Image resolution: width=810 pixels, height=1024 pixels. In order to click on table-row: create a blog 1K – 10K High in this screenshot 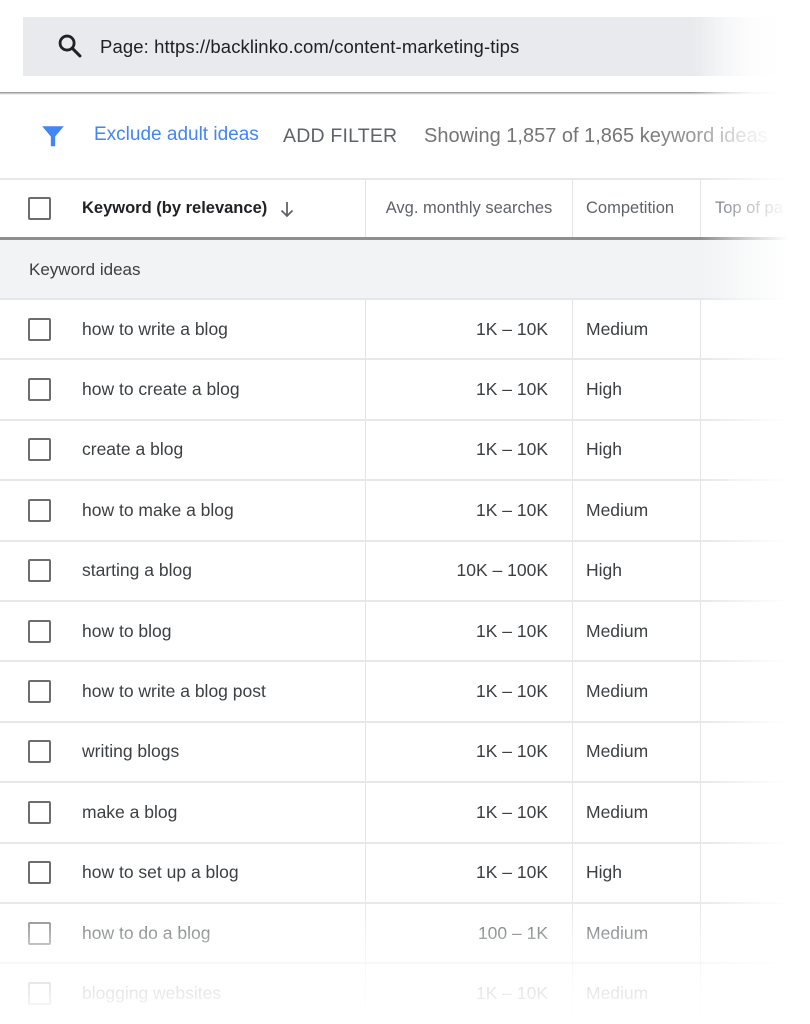, I will do `click(405, 451)`.